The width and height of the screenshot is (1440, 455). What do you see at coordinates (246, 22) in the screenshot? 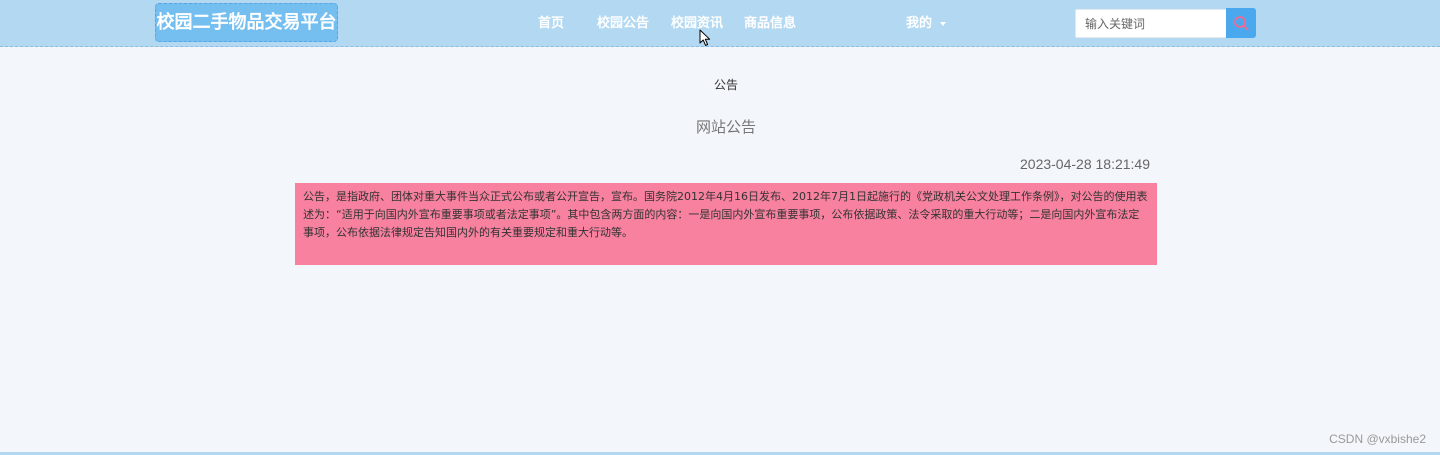
I see `site-logo: 校园二手物品交易平台` at bounding box center [246, 22].